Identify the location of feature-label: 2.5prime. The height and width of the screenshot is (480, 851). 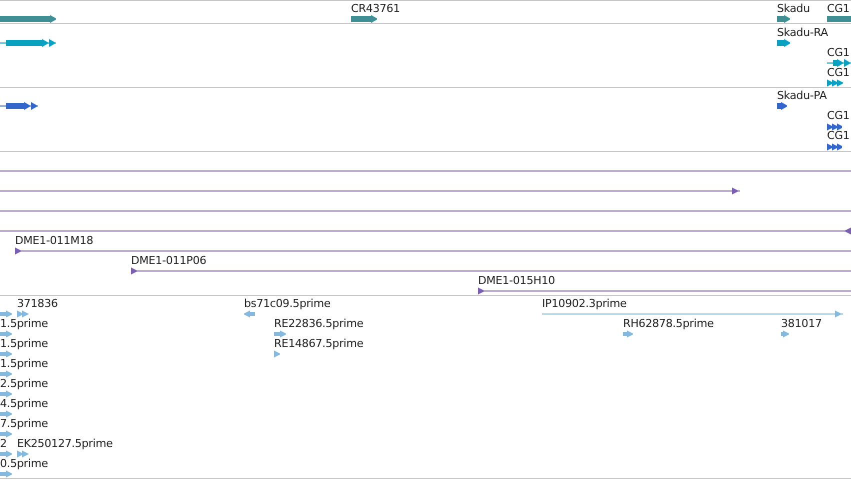
(24, 384).